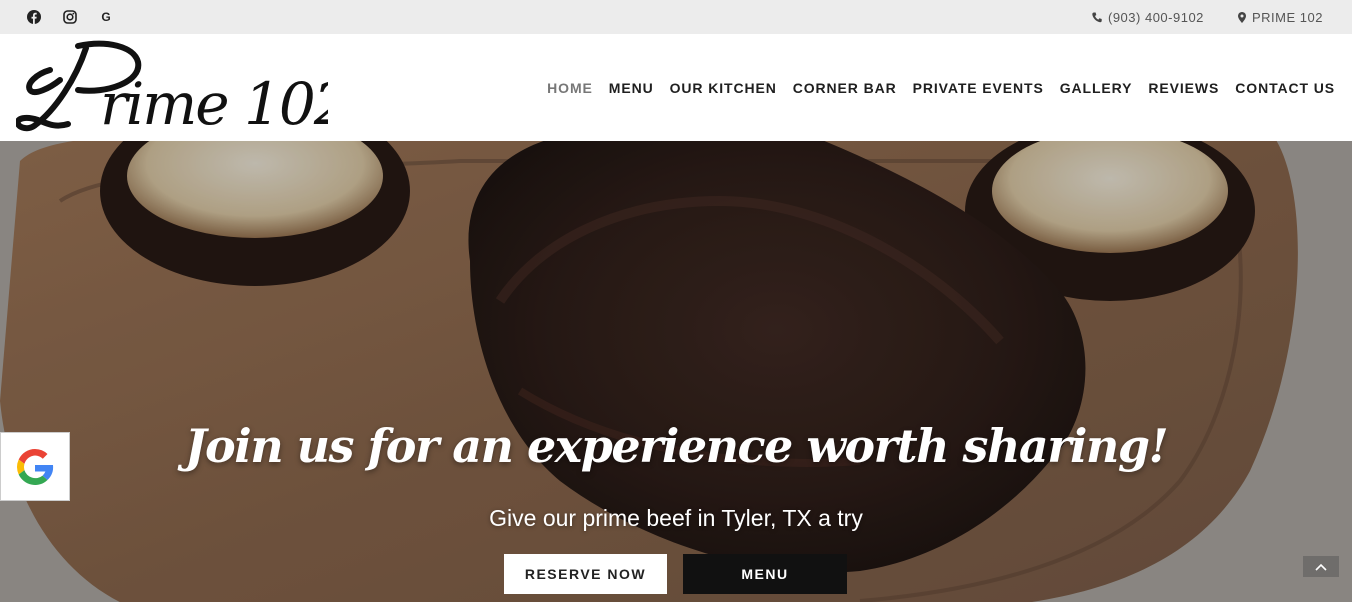 The height and width of the screenshot is (602, 1352). What do you see at coordinates (1096, 88) in the screenshot?
I see `nav-gallery: GALLERY` at bounding box center [1096, 88].